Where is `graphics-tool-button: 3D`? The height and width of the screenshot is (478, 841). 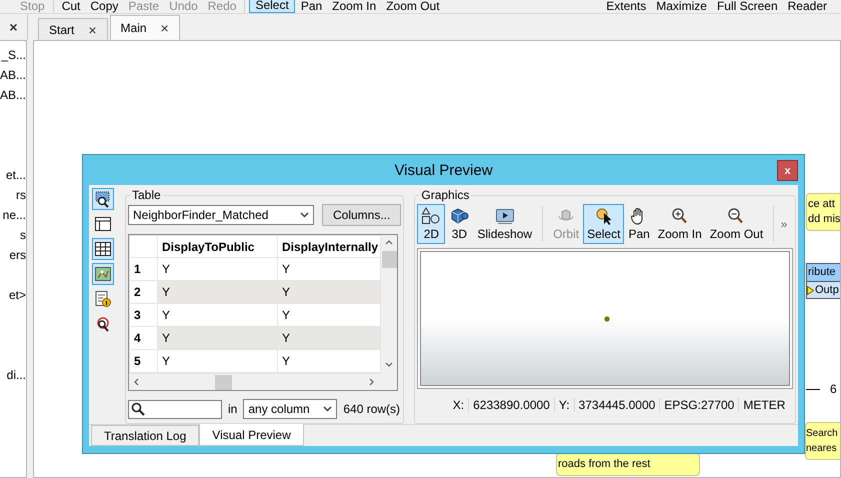 graphics-tool-button: 3D is located at coordinates (459, 224).